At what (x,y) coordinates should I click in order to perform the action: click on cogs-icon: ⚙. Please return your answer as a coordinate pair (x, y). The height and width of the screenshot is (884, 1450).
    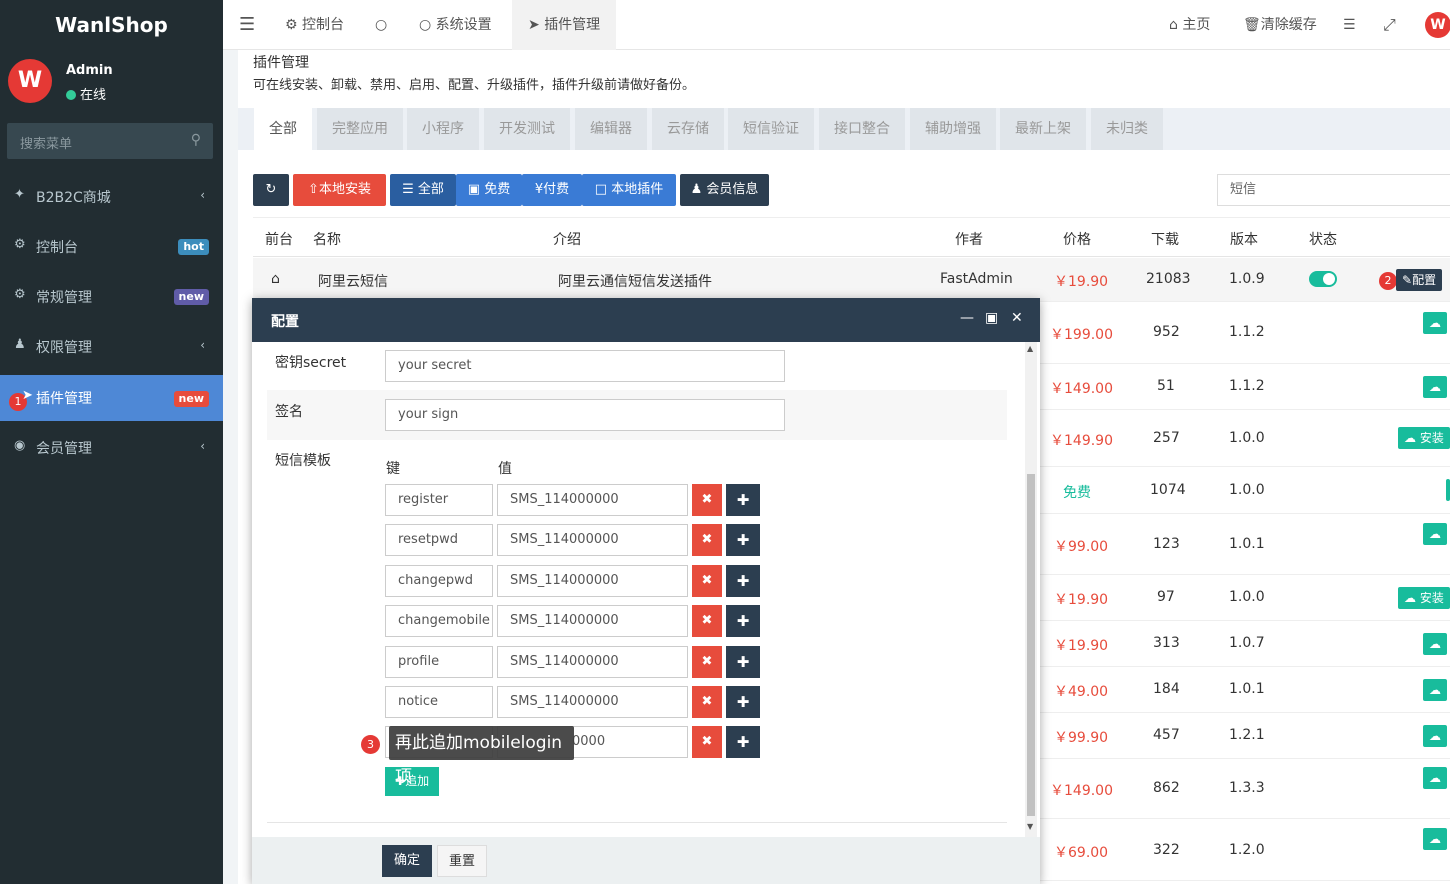
    Looking at the image, I should click on (20, 294).